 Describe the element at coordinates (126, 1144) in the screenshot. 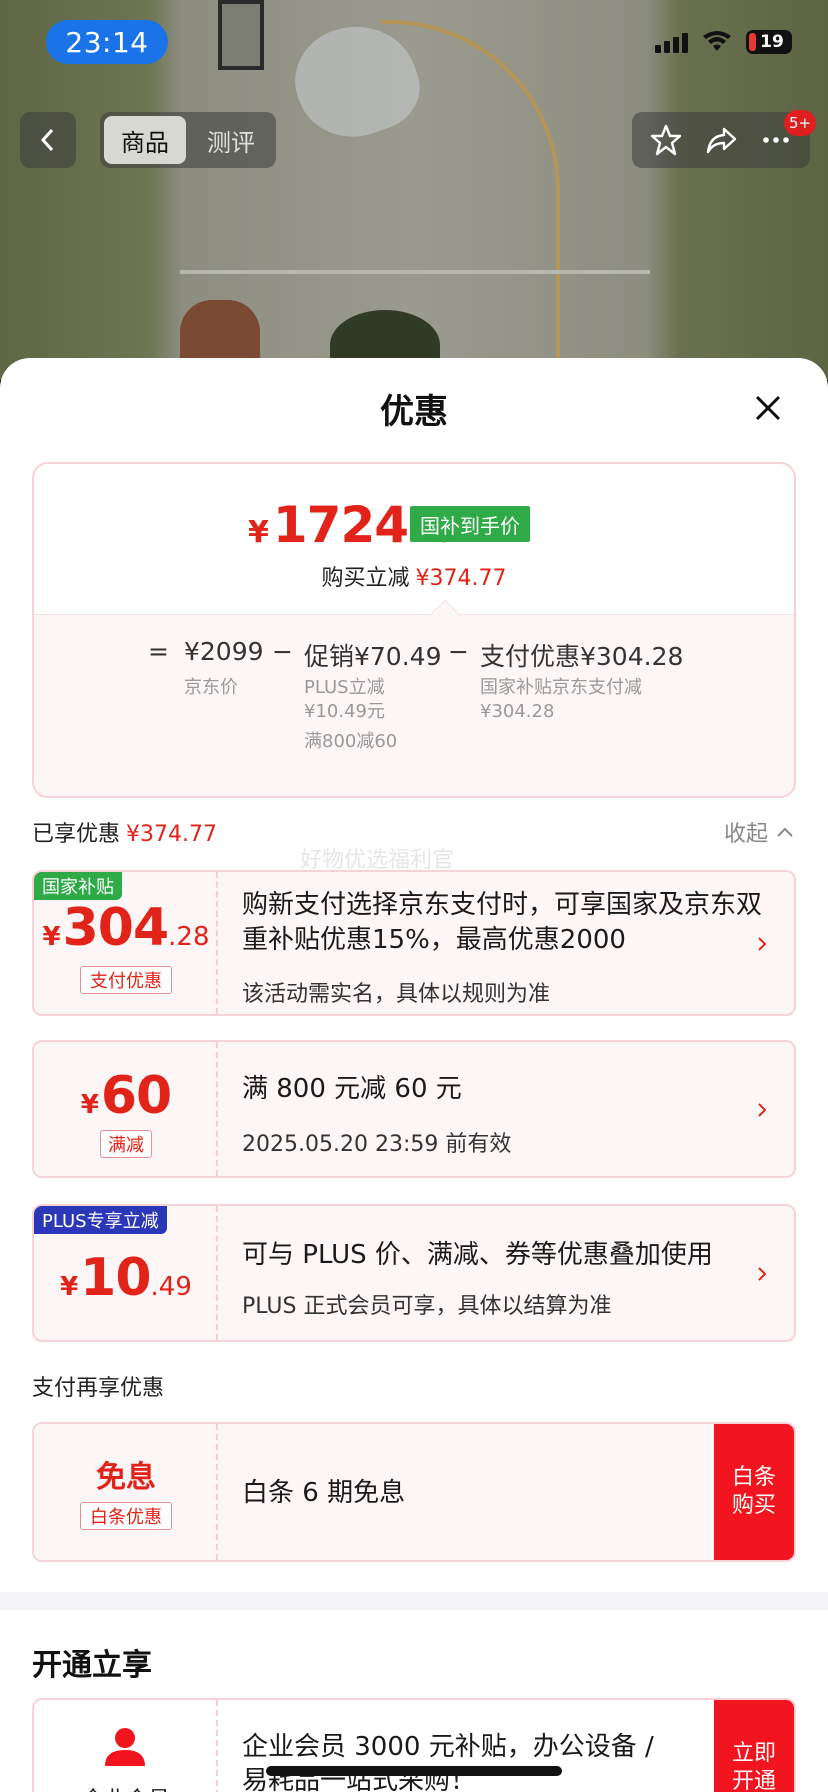

I see `coupon-type-tag: 满减` at that location.